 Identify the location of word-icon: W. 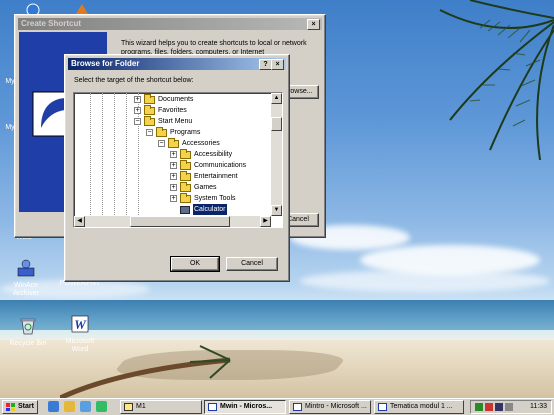
(80, 324).